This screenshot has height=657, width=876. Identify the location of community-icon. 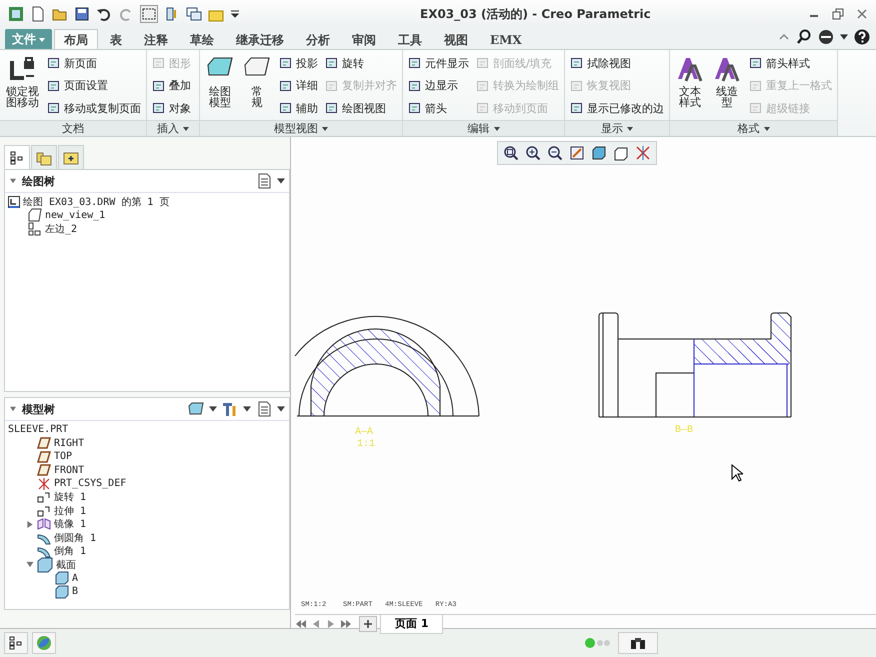
(826, 37).